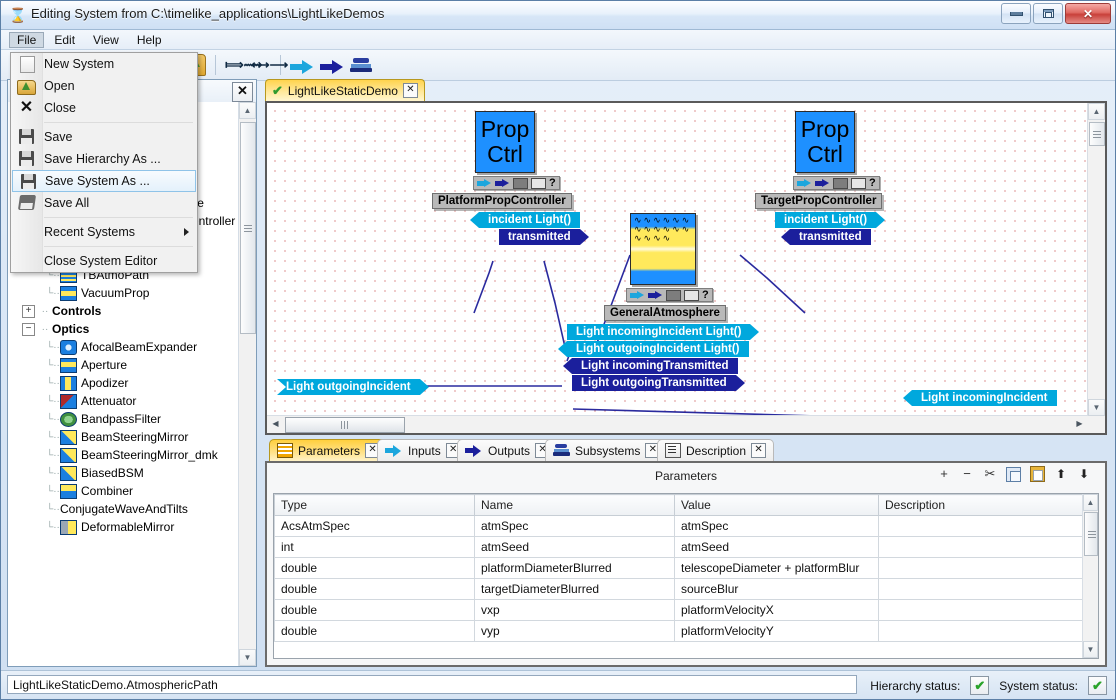 The height and width of the screenshot is (700, 1116). Describe the element at coordinates (124, 329) in the screenshot. I see `tree-item-optics: − ·· Optics` at that location.